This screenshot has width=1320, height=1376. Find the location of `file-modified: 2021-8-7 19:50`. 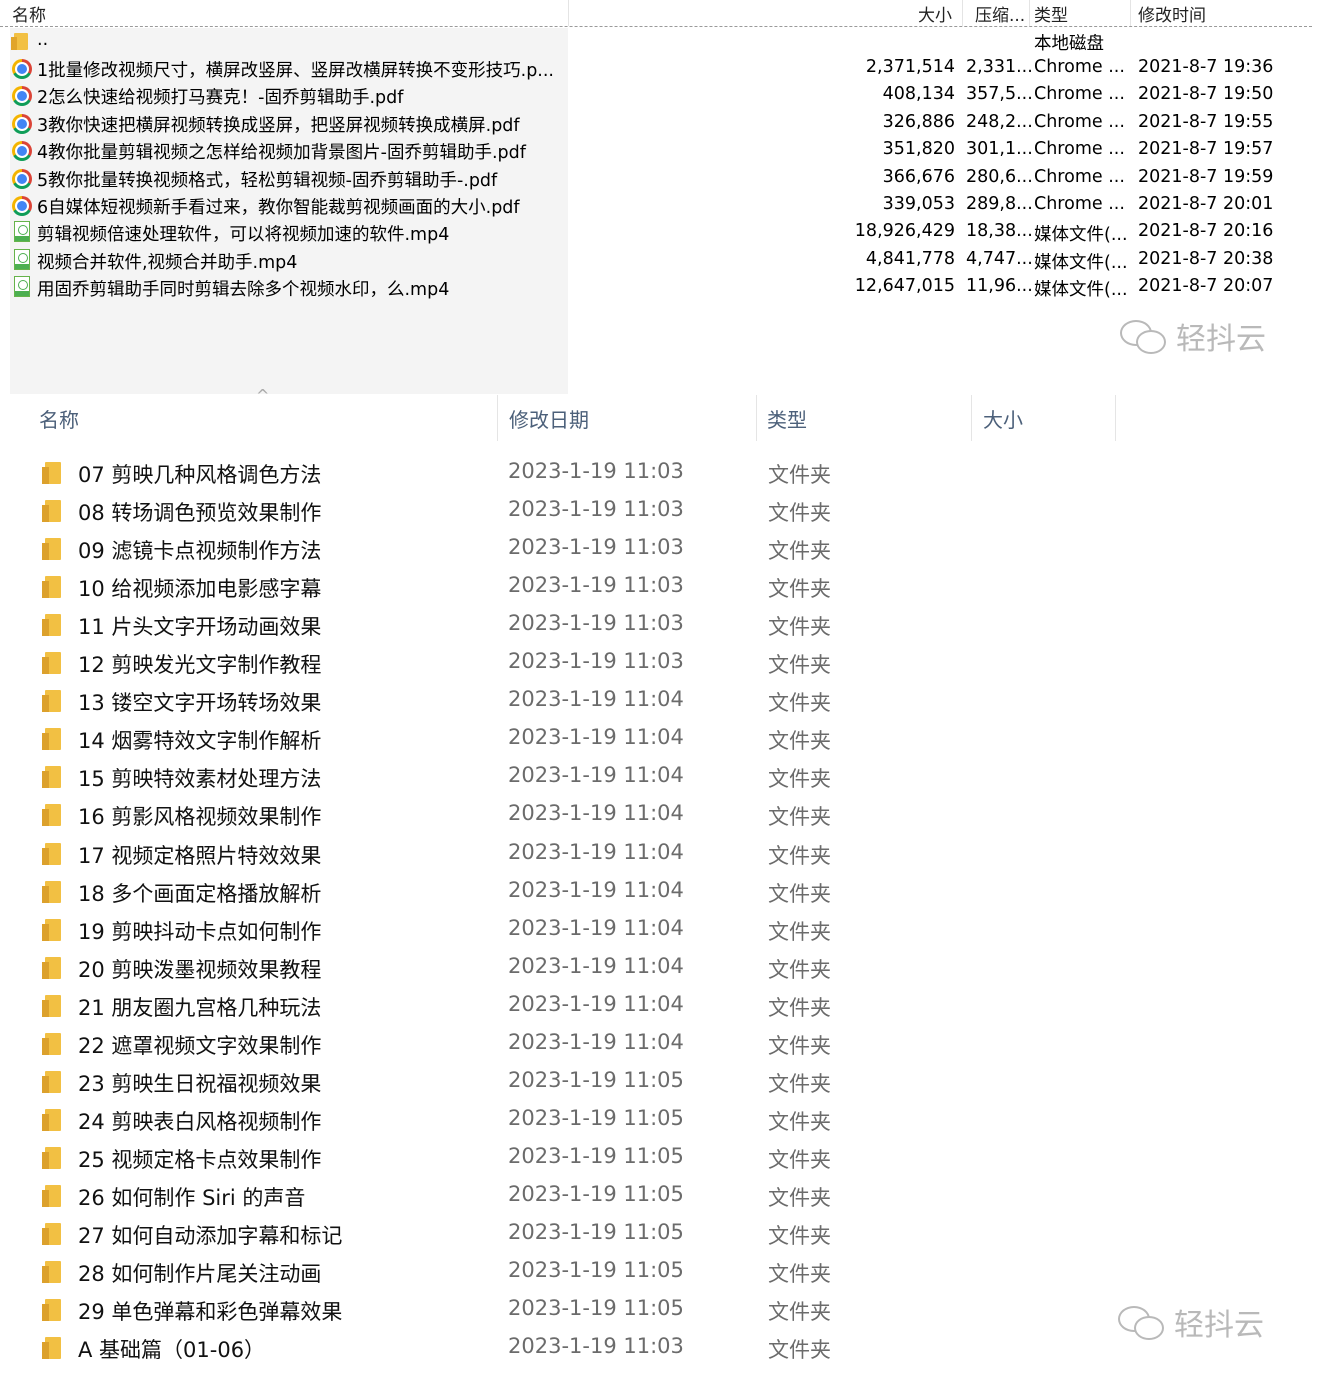

file-modified: 2021-8-7 19:50 is located at coordinates (1206, 94).